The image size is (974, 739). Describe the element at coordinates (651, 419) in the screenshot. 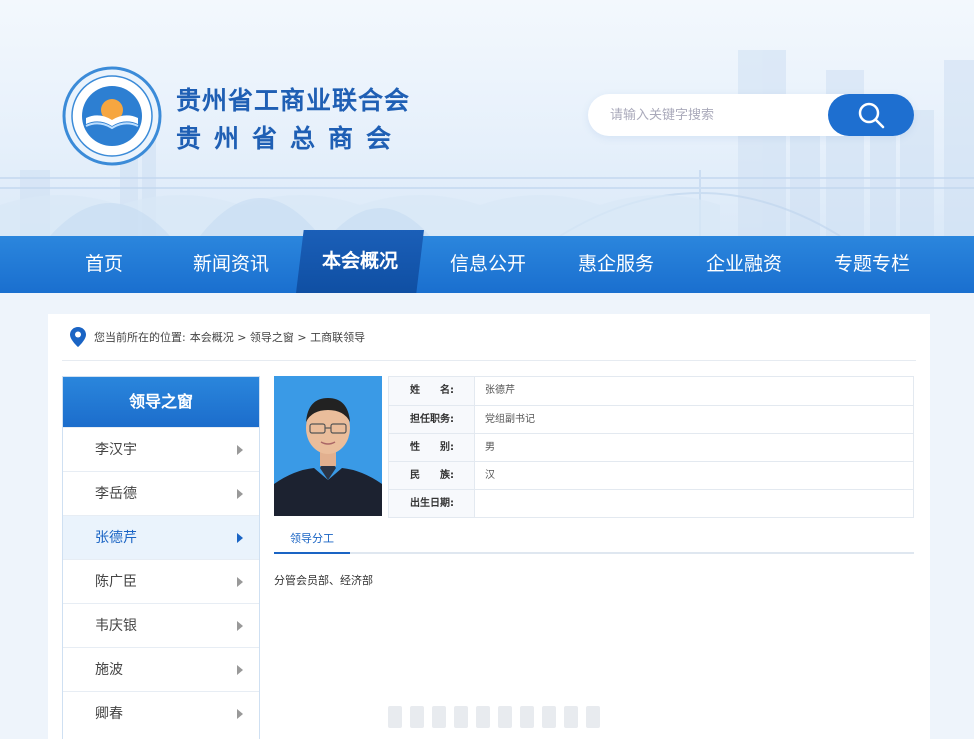

I see `profile-row-position: 担任职务: 党组副书记` at that location.